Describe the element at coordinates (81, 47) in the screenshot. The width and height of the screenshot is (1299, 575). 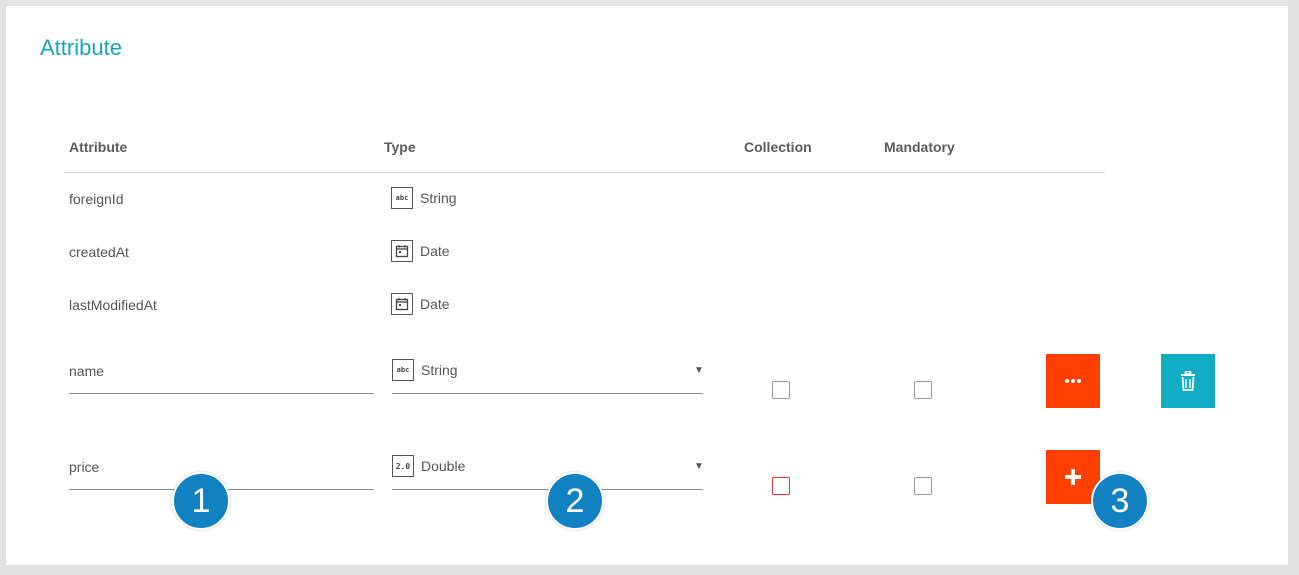
I see `section-title: Attribute` at that location.